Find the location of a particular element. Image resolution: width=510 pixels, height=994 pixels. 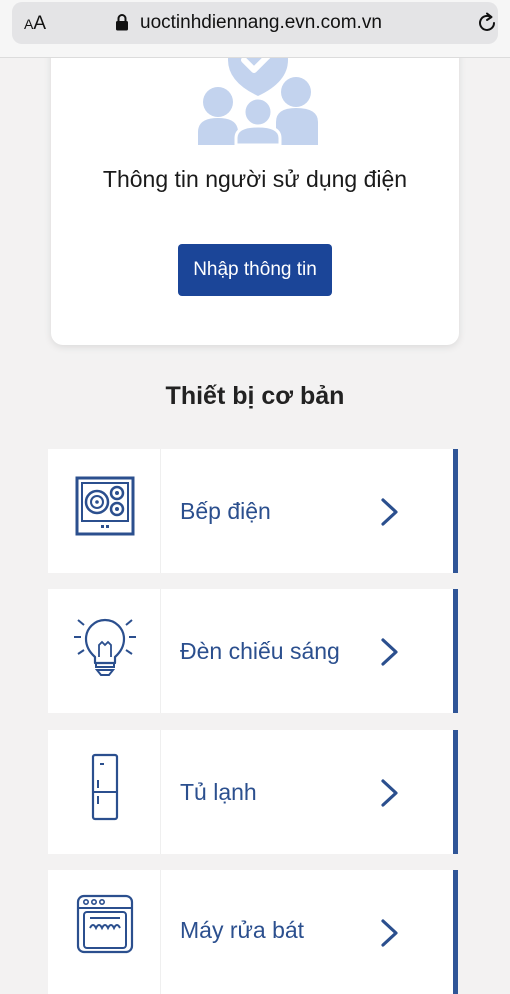

user-card-title: Thông tin người sử dụng điện is located at coordinates (255, 179).